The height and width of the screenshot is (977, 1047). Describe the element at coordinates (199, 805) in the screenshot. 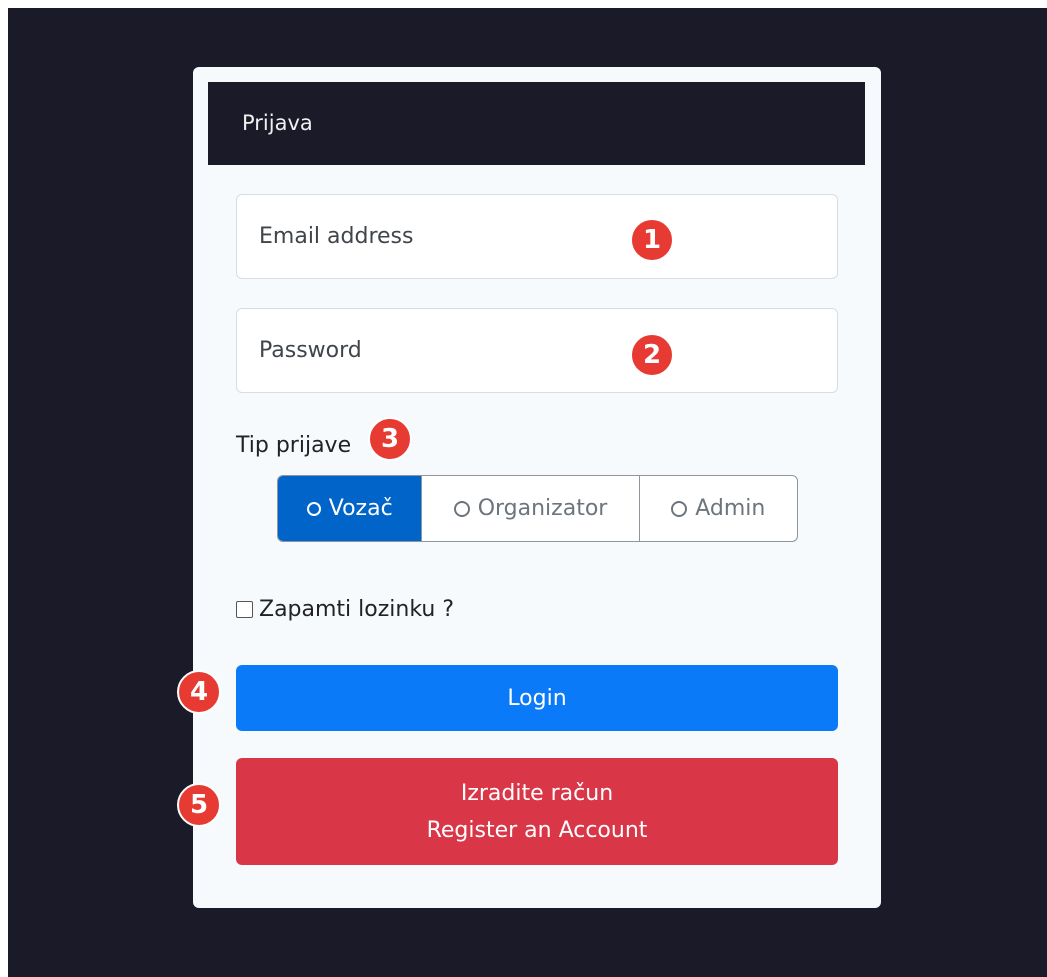

I see `annotation-badge-5: 5` at that location.